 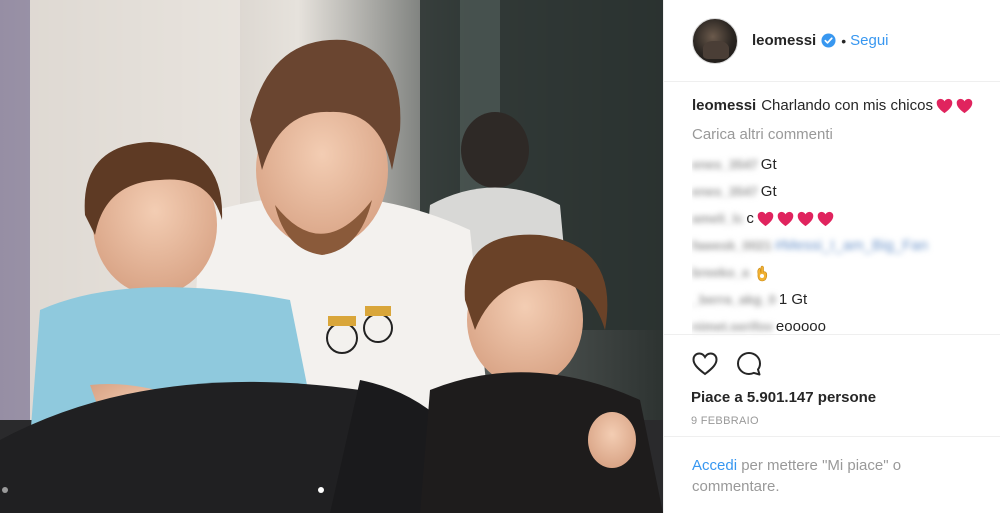 I want to click on comment-item: fawesk_0021 #Messi_I_am_Big_Fan, so click(x=842, y=245).